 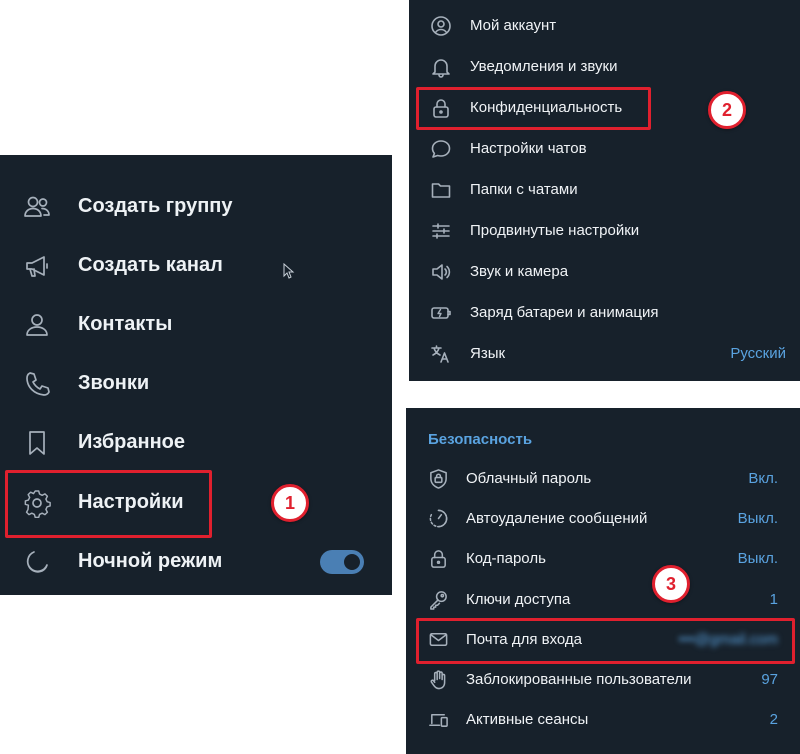 What do you see at coordinates (604, 25) in the screenshot?
I see `settings-item-my-account: Мой аккаунт` at bounding box center [604, 25].